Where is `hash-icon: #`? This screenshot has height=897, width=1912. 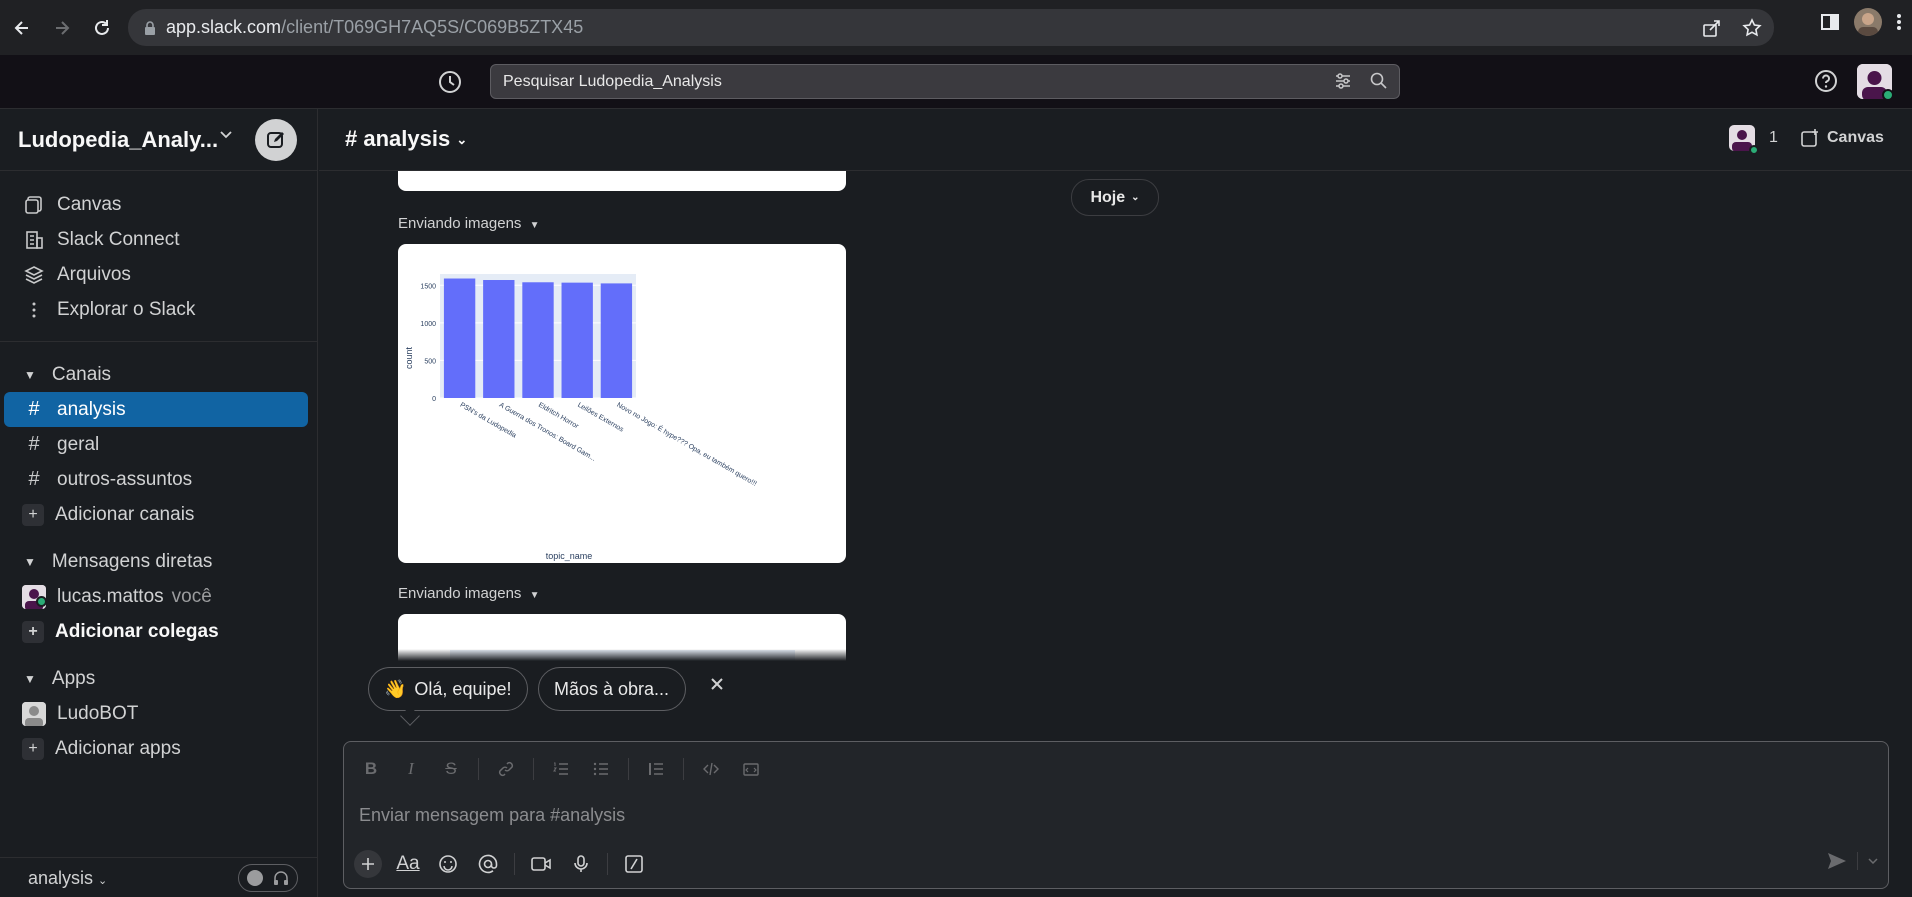
hash-icon: # is located at coordinates (34, 479).